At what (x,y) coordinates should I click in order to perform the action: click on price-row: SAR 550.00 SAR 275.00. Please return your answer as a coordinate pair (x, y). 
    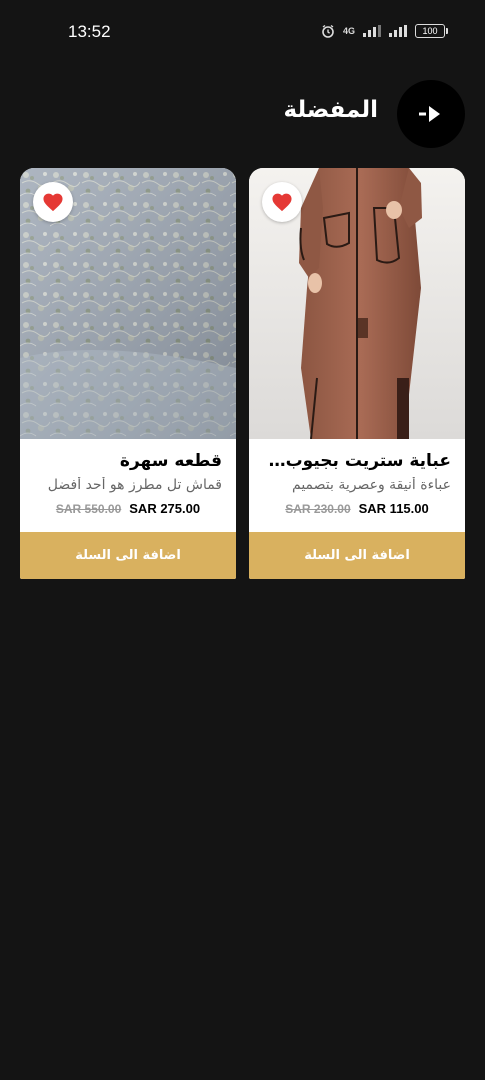
    Looking at the image, I should click on (128, 508).